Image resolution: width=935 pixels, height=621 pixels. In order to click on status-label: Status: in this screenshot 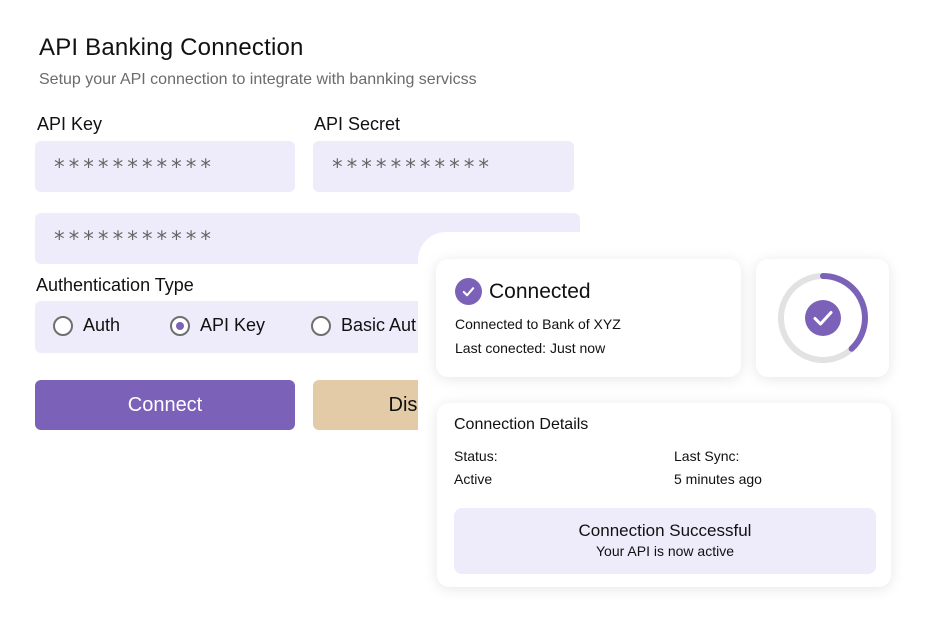, I will do `click(476, 456)`.